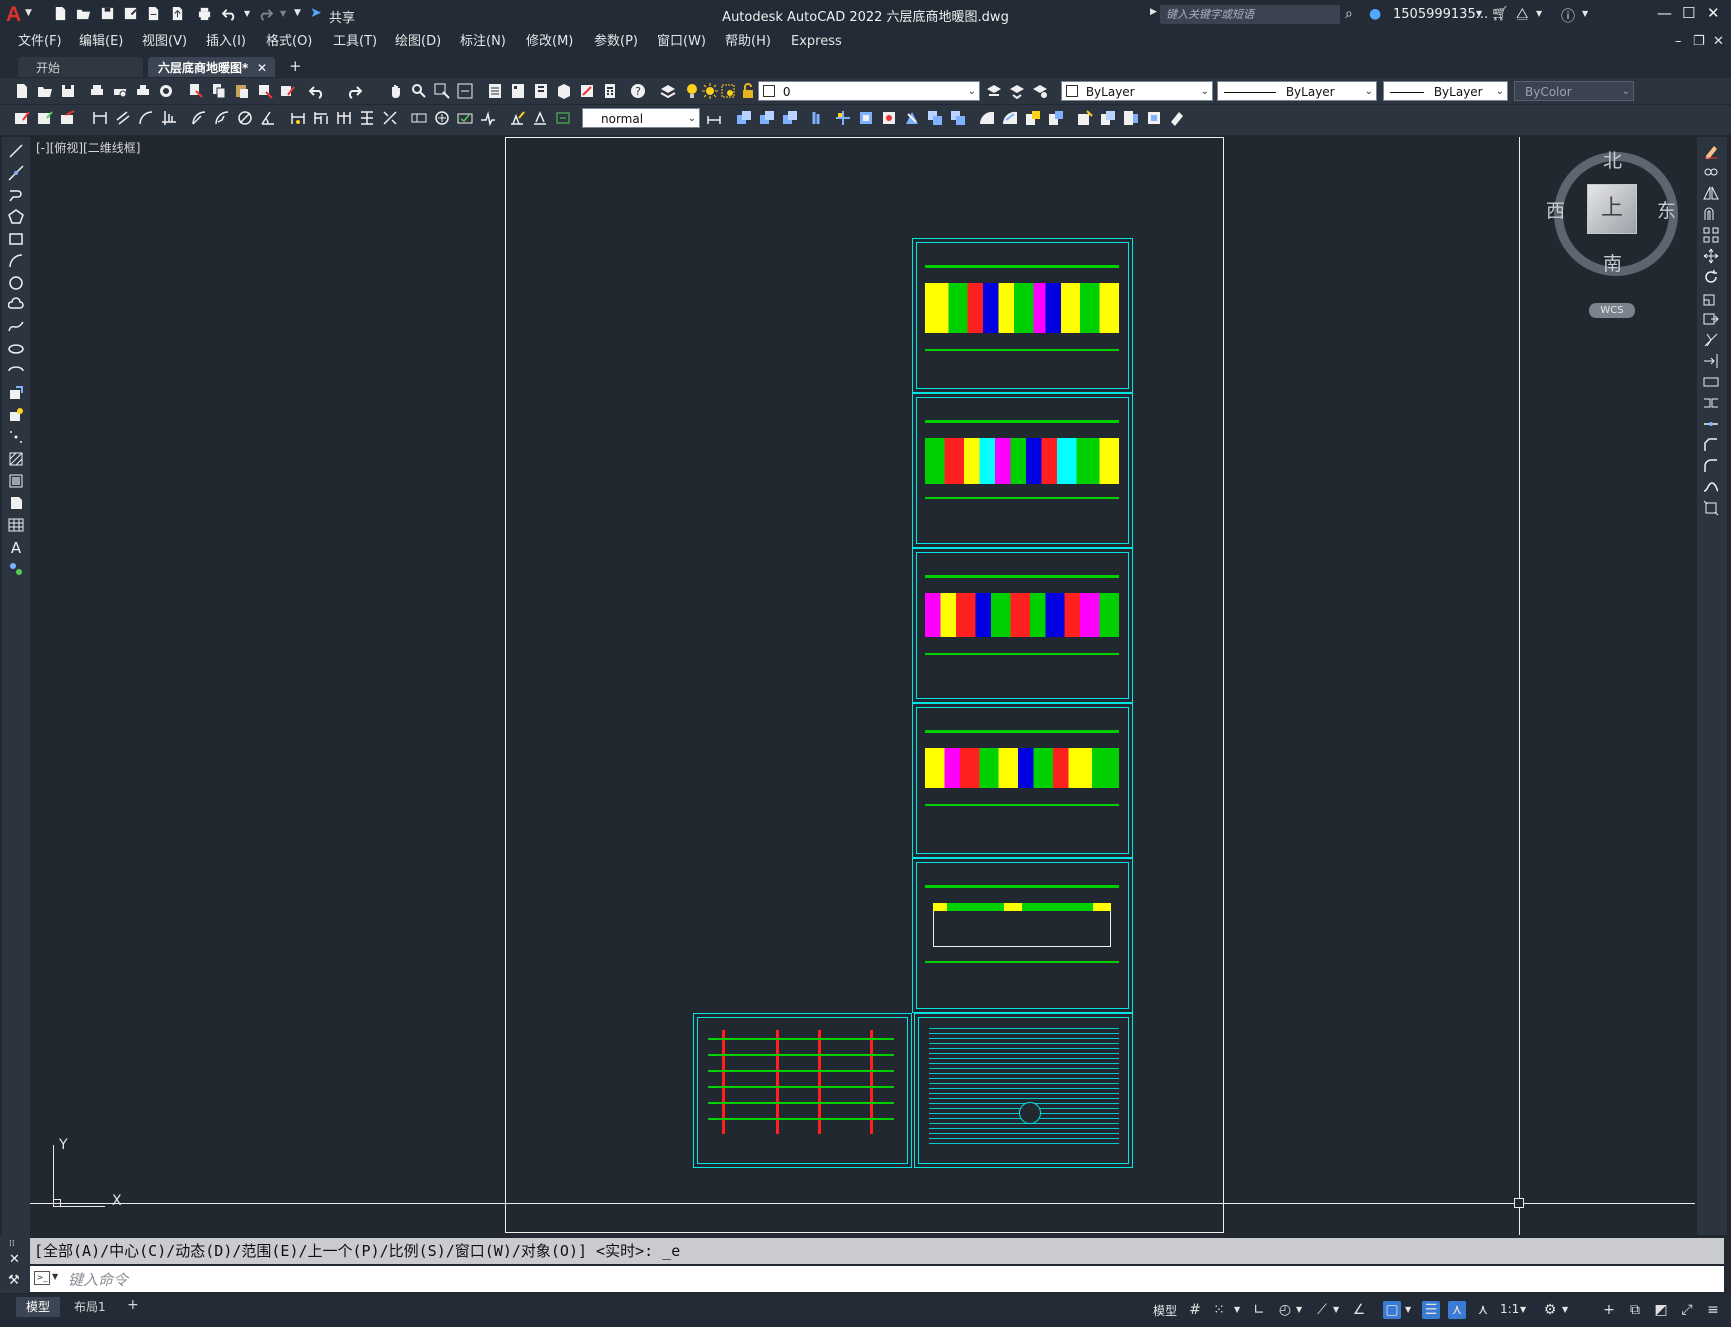 The width and height of the screenshot is (1731, 1327). What do you see at coordinates (342, 16) in the screenshot?
I see `share-button: 共享` at bounding box center [342, 16].